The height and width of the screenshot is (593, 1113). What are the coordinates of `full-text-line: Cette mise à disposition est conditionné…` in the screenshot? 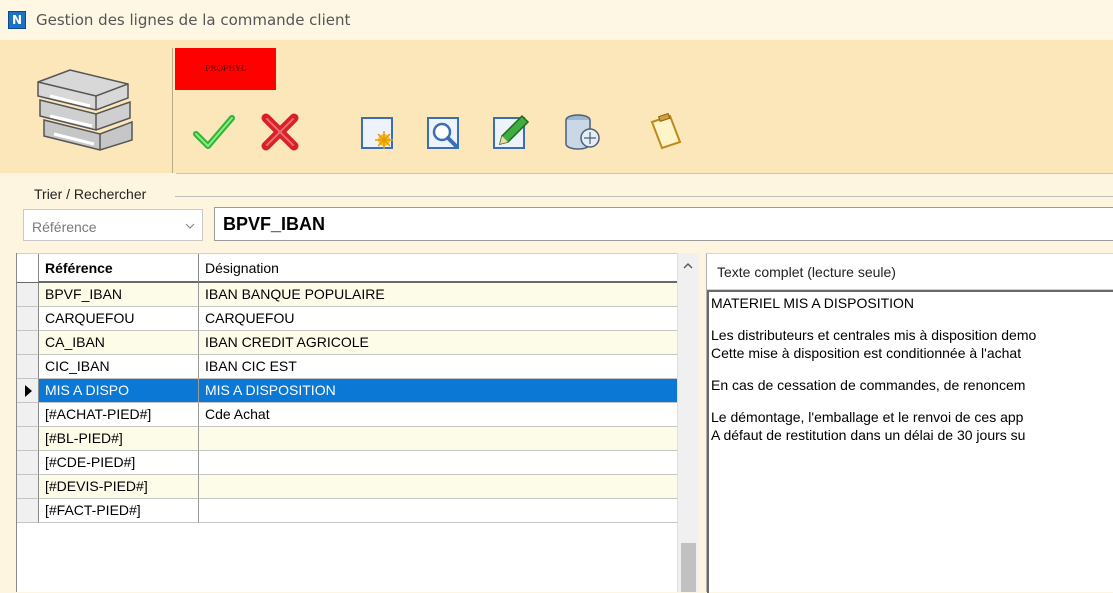 It's located at (866, 353).